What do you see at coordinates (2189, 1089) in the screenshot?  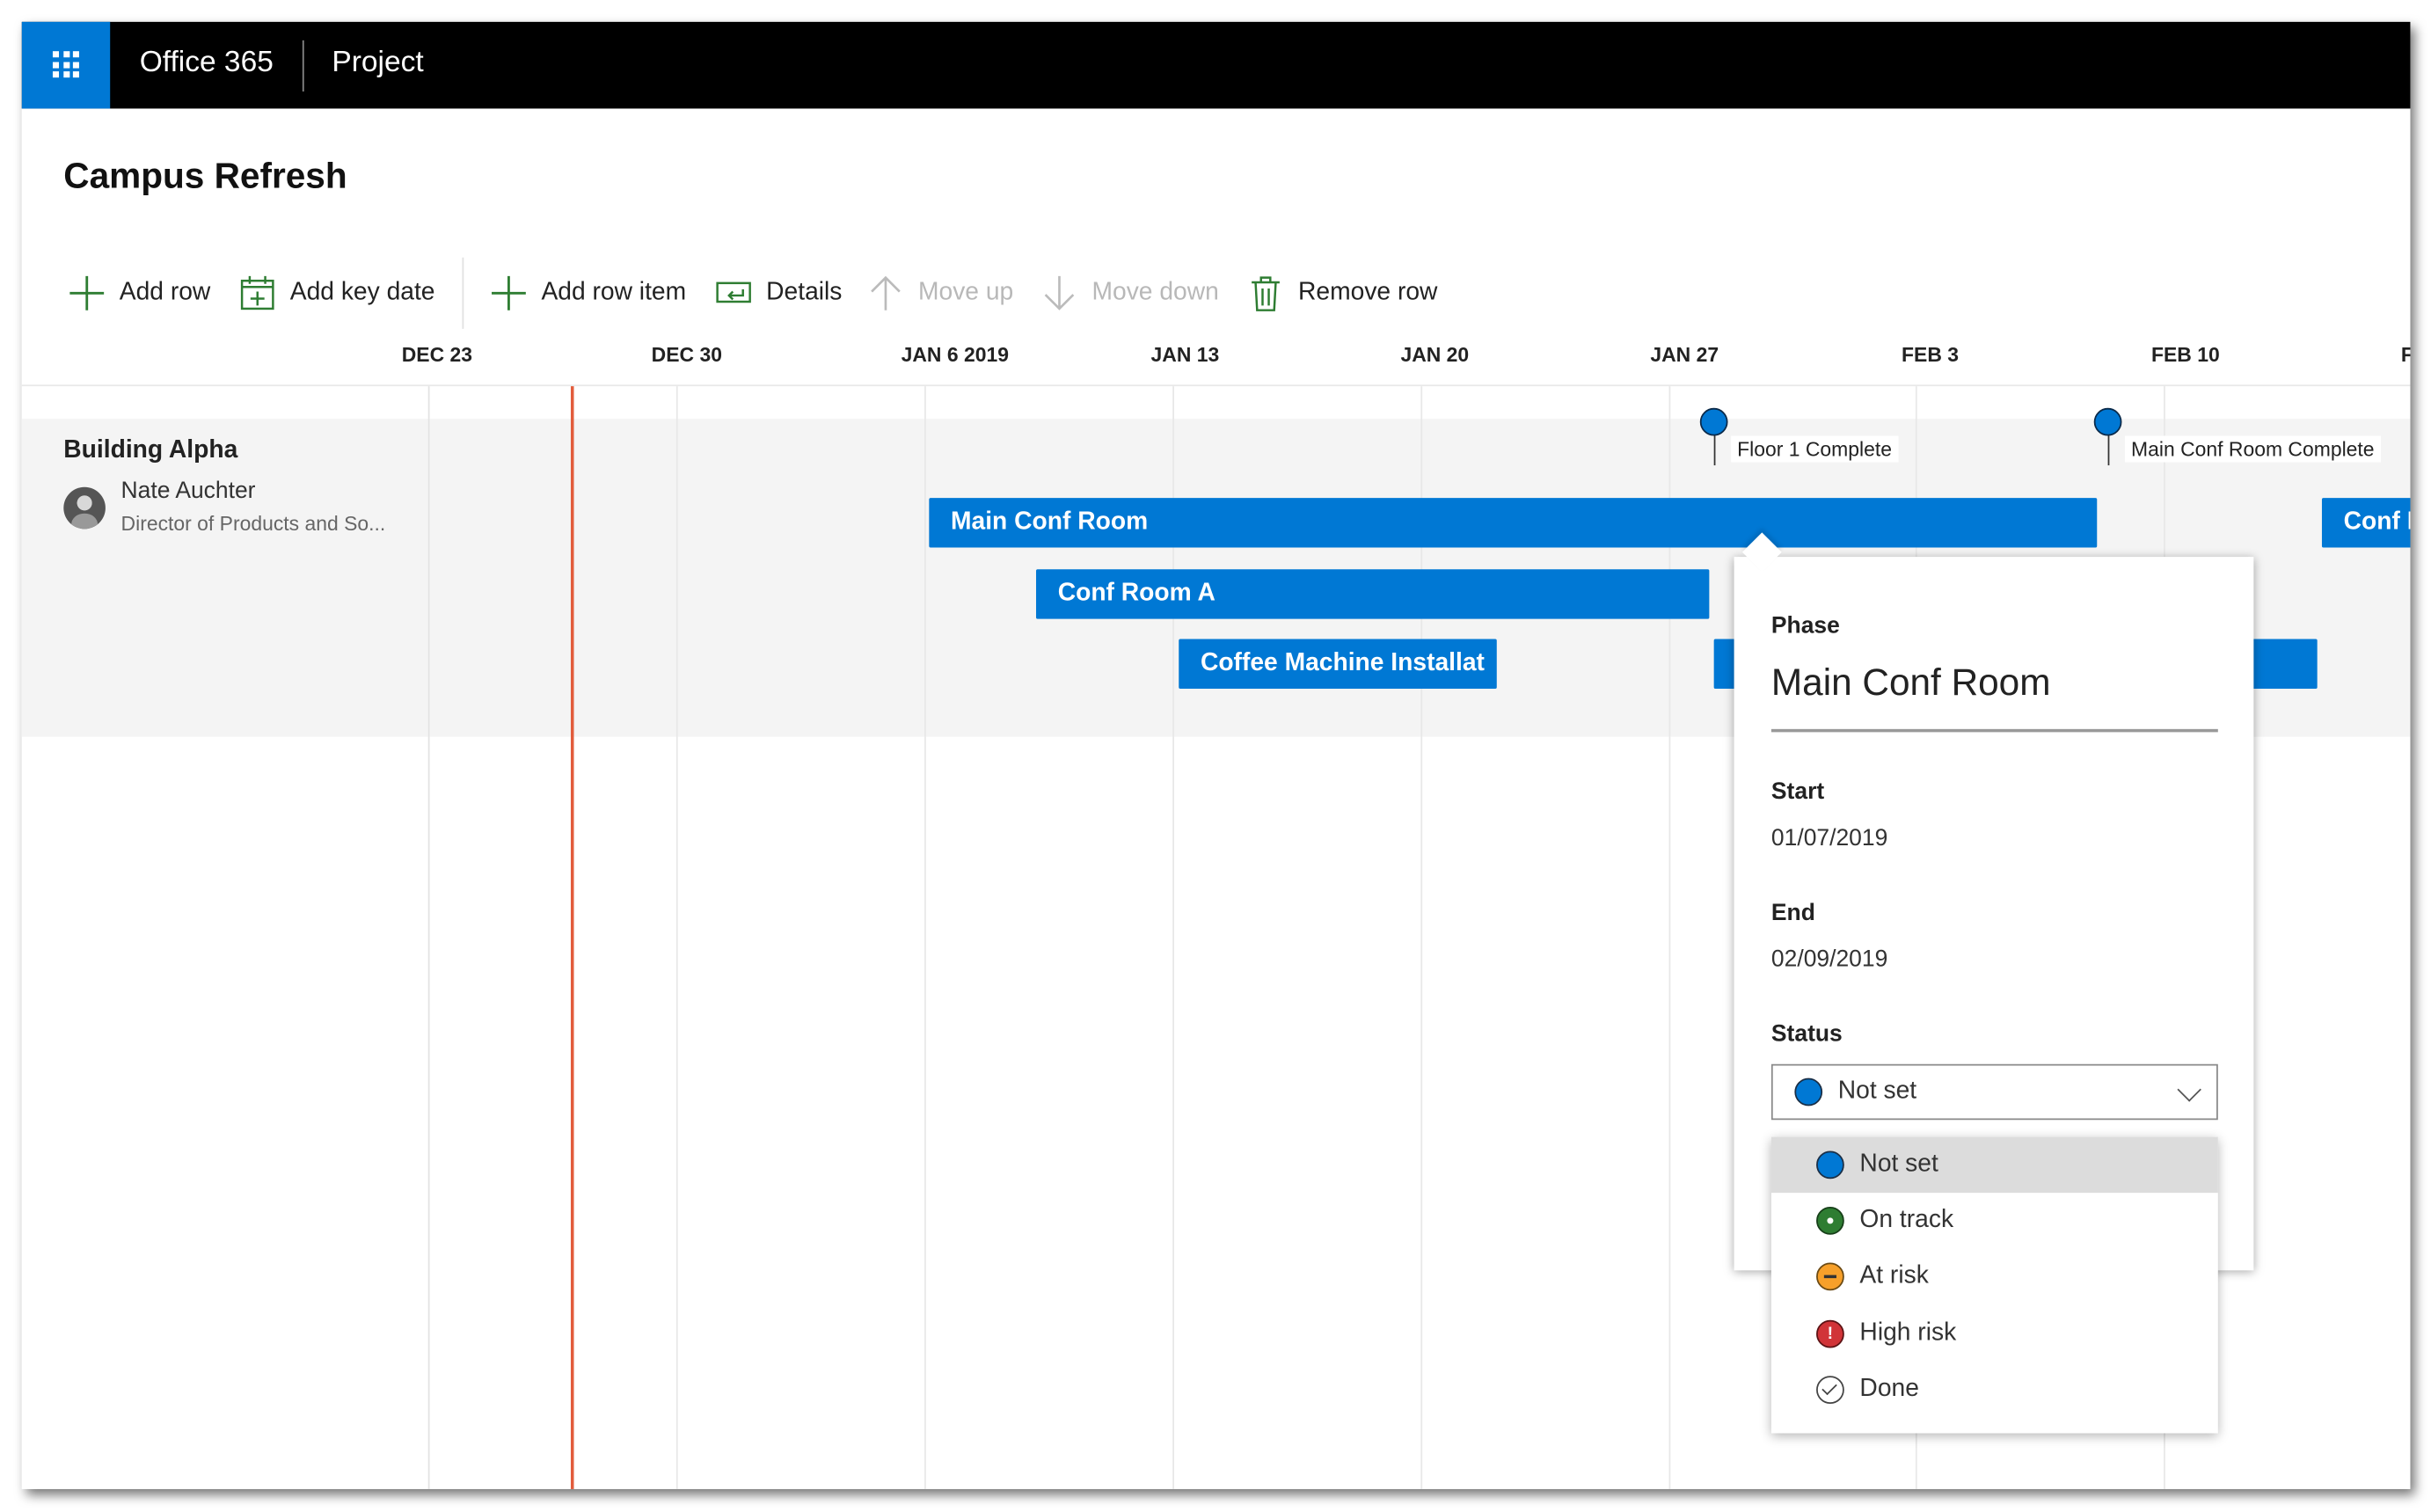 I see `chevron-down-icon` at bounding box center [2189, 1089].